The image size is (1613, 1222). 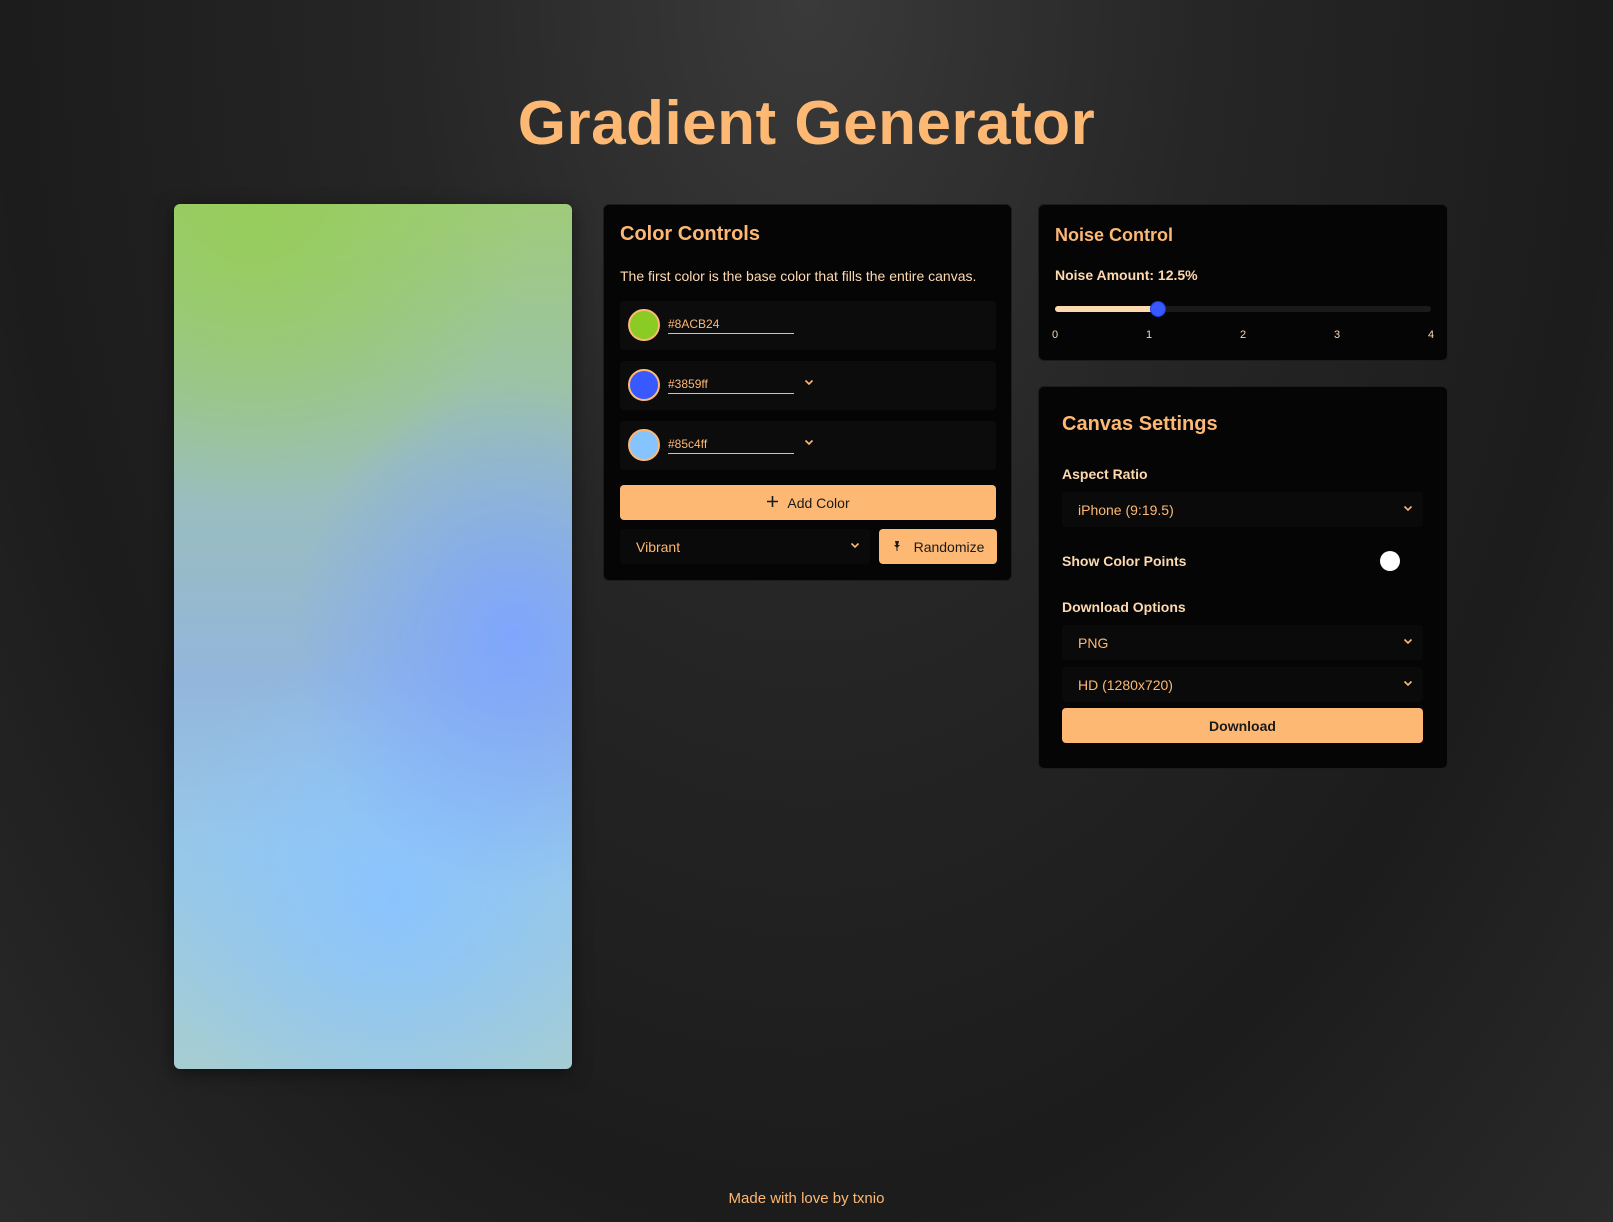 What do you see at coordinates (818, 502) in the screenshot?
I see `add-color-label: Add Color` at bounding box center [818, 502].